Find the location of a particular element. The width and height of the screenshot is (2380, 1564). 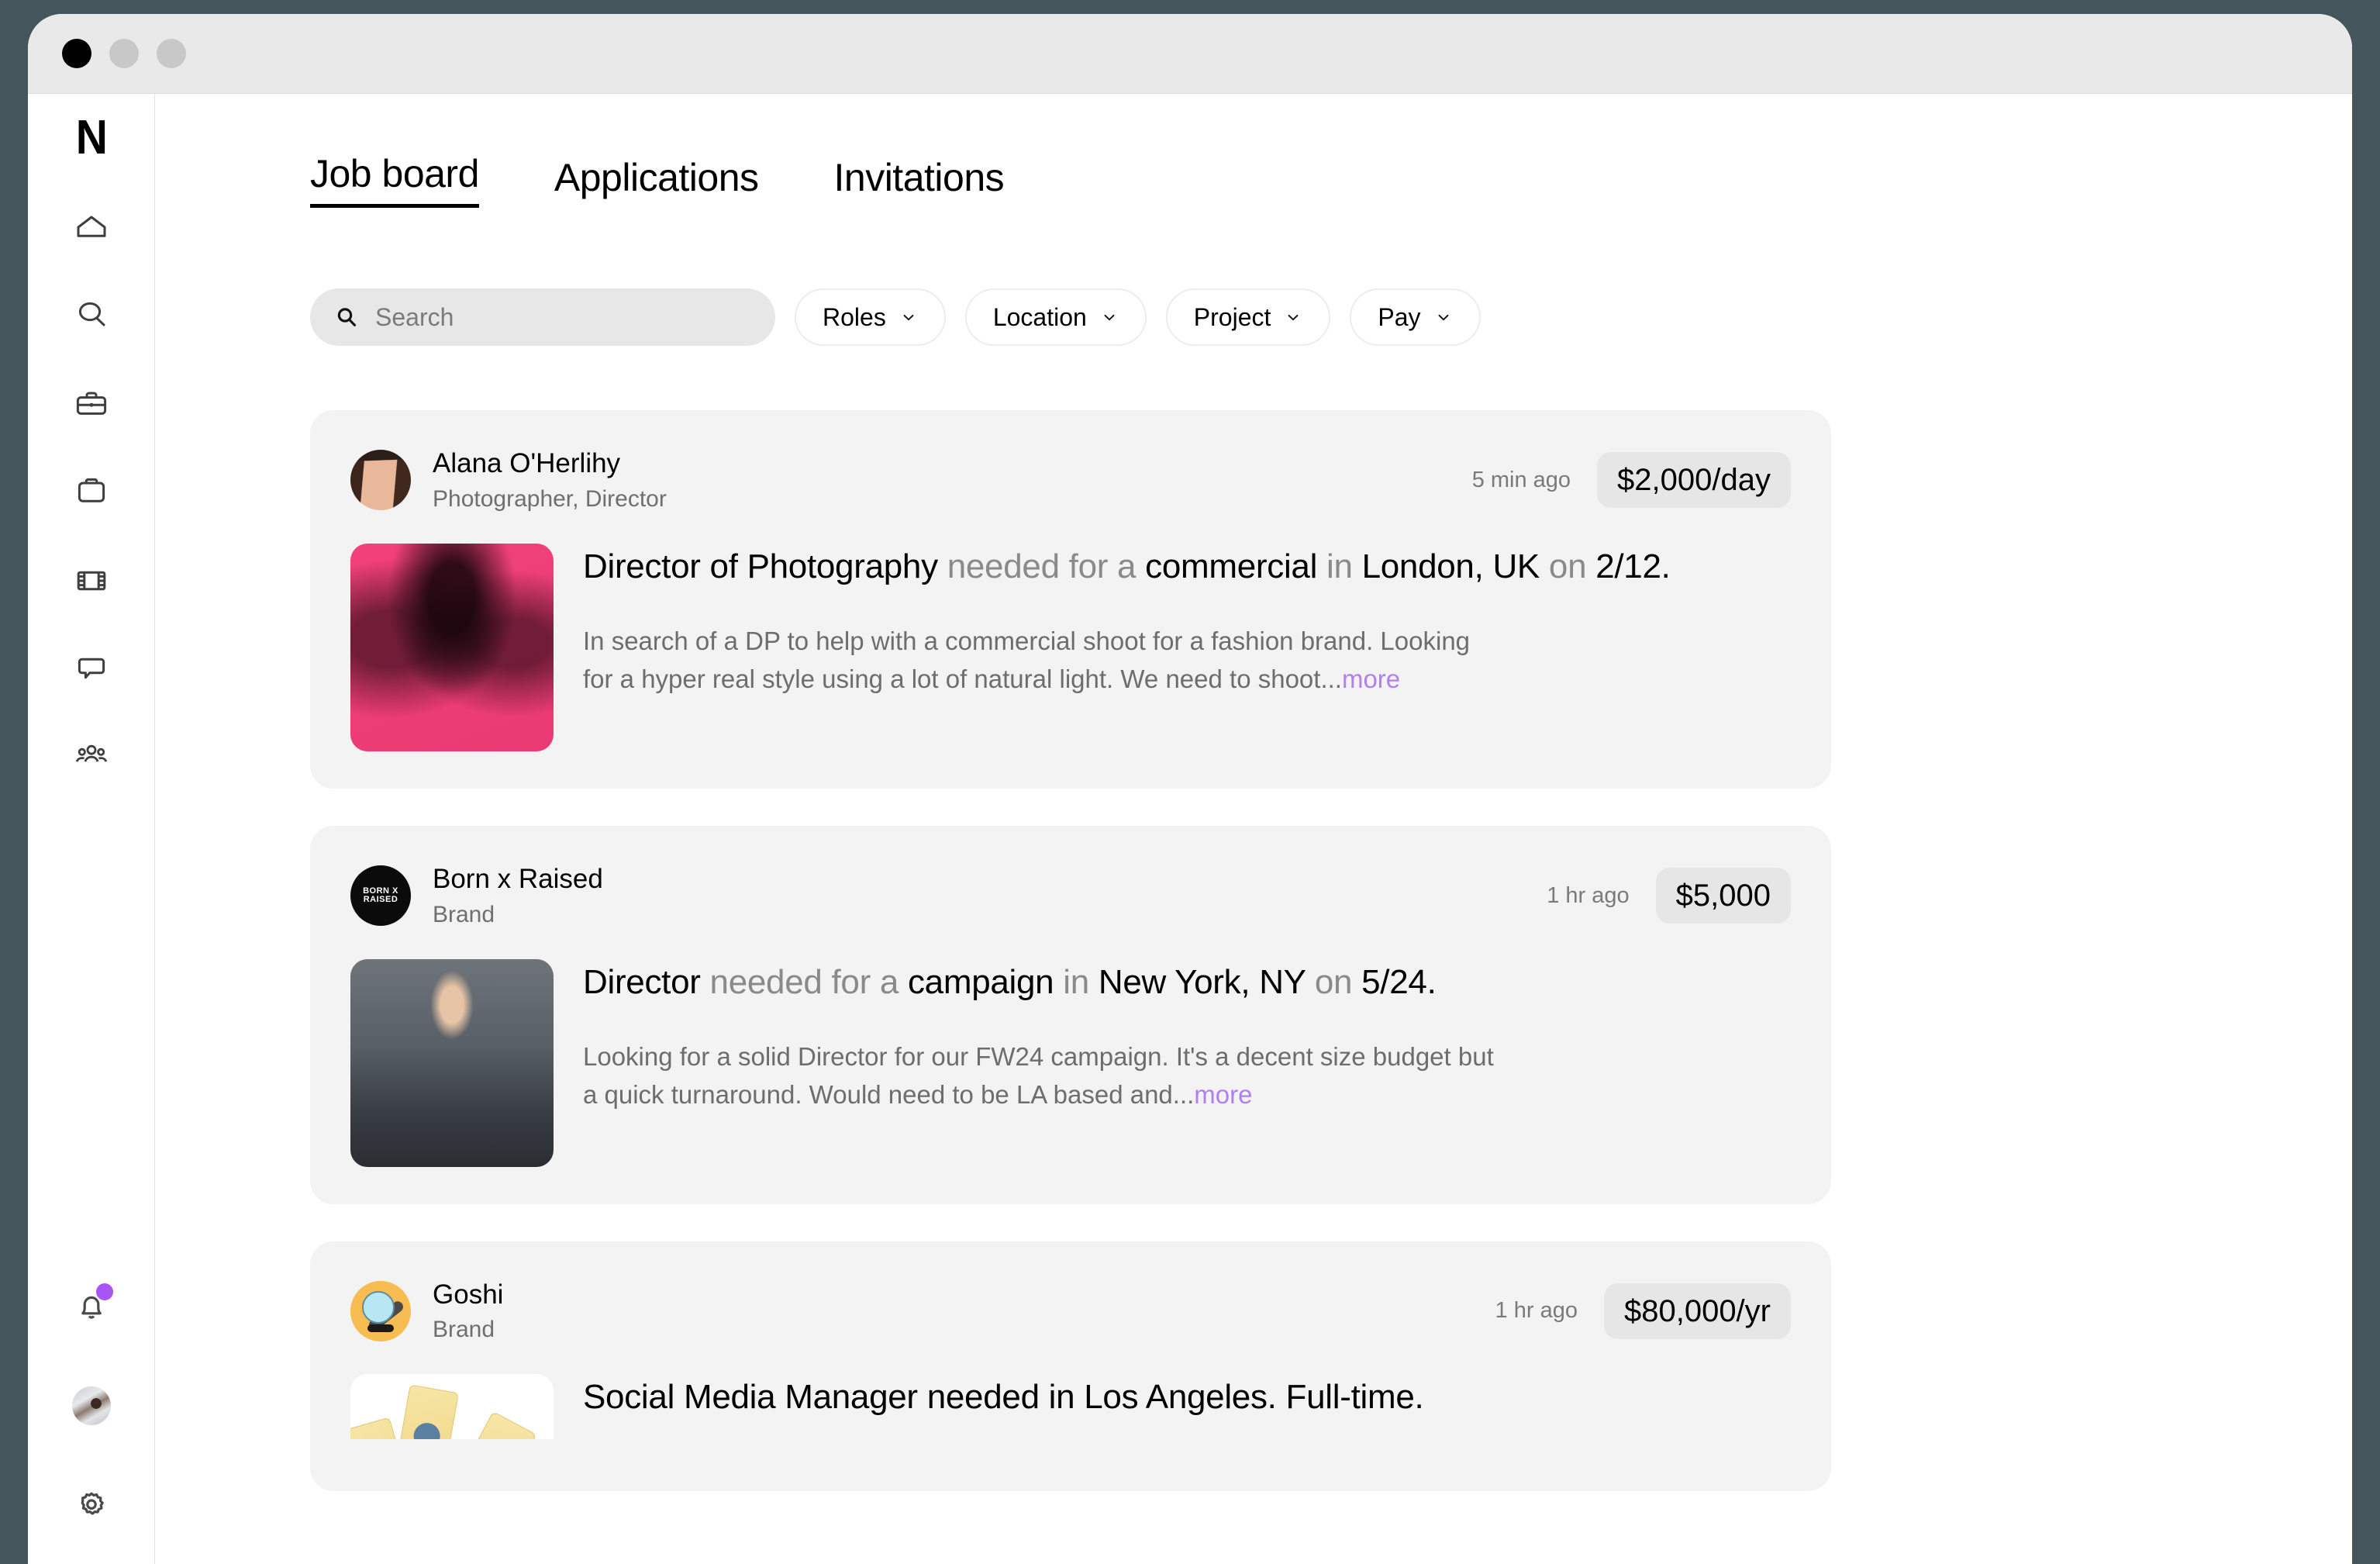

sidebar-item-jobs is located at coordinates (92, 404).